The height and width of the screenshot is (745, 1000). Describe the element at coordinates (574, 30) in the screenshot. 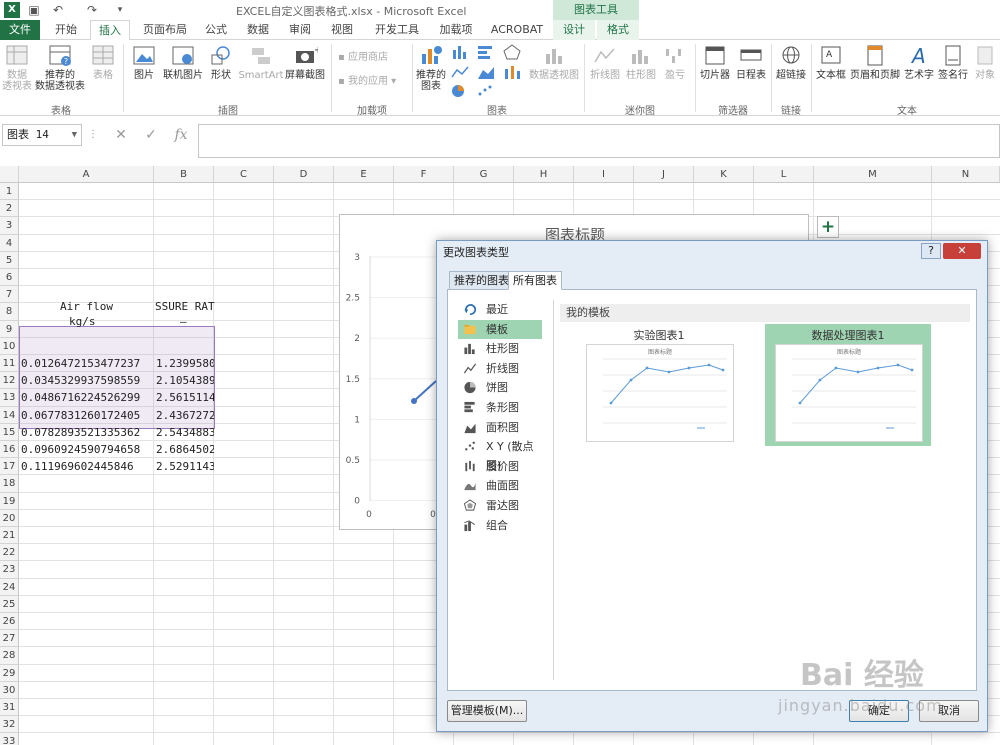

I see `tab-design: 设计` at that location.